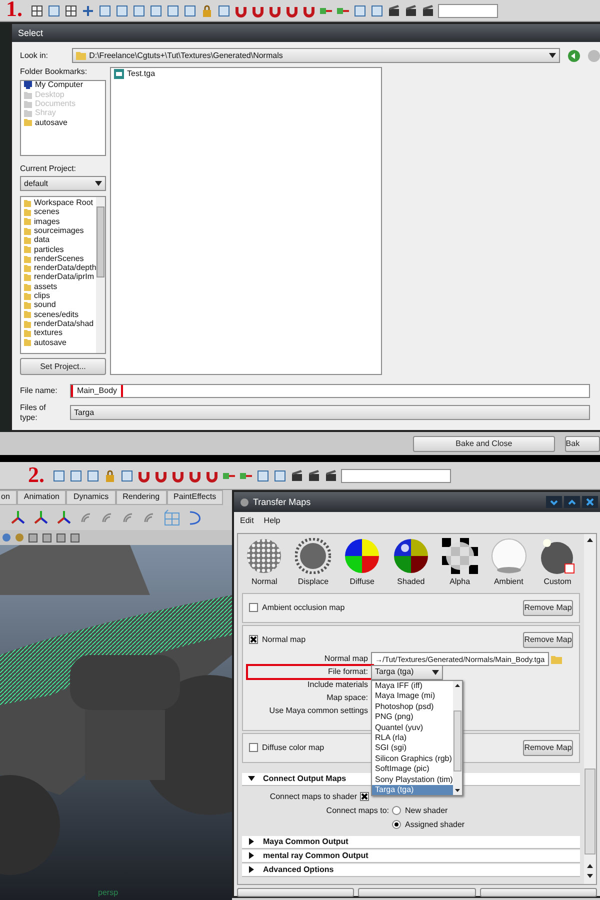  What do you see at coordinates (58, 333) in the screenshot?
I see `folder-item: textures` at bounding box center [58, 333].